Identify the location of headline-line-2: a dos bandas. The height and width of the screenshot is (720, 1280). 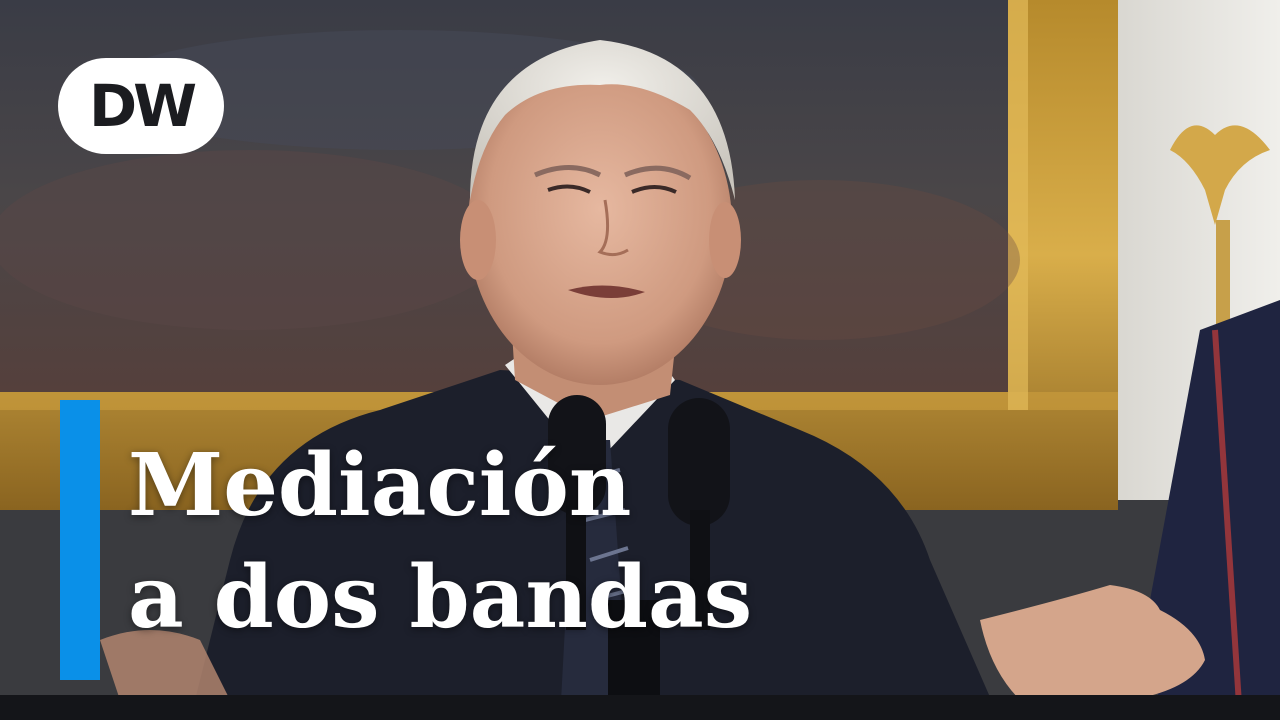
(440, 597).